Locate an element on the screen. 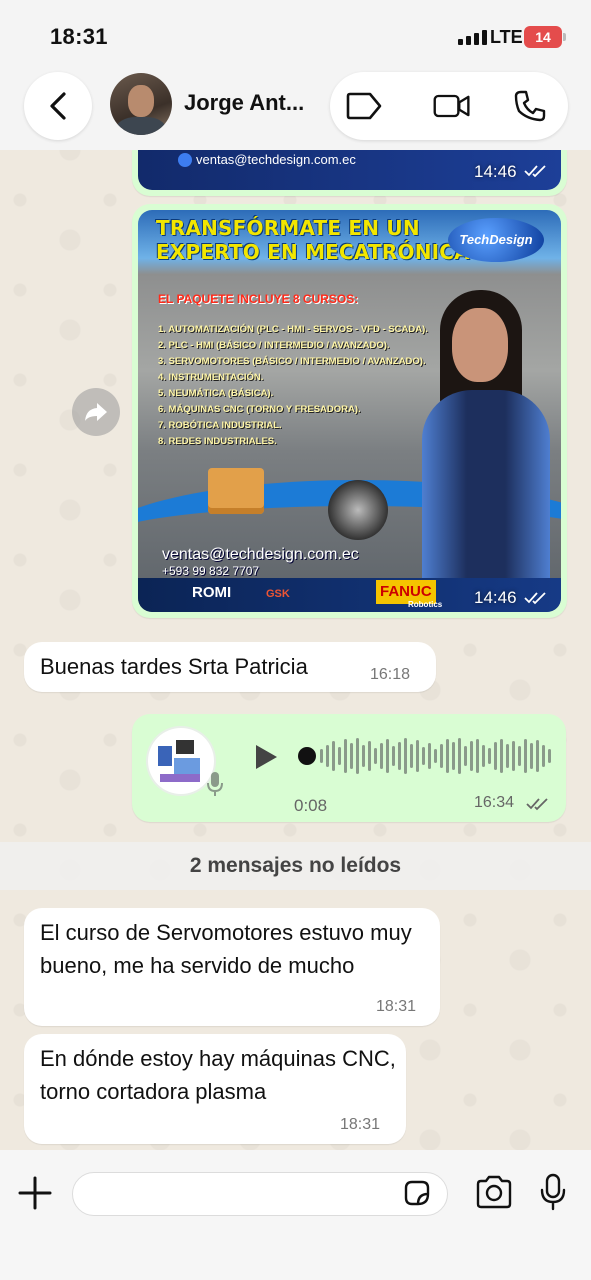  voice-call-button is located at coordinates (530, 106).